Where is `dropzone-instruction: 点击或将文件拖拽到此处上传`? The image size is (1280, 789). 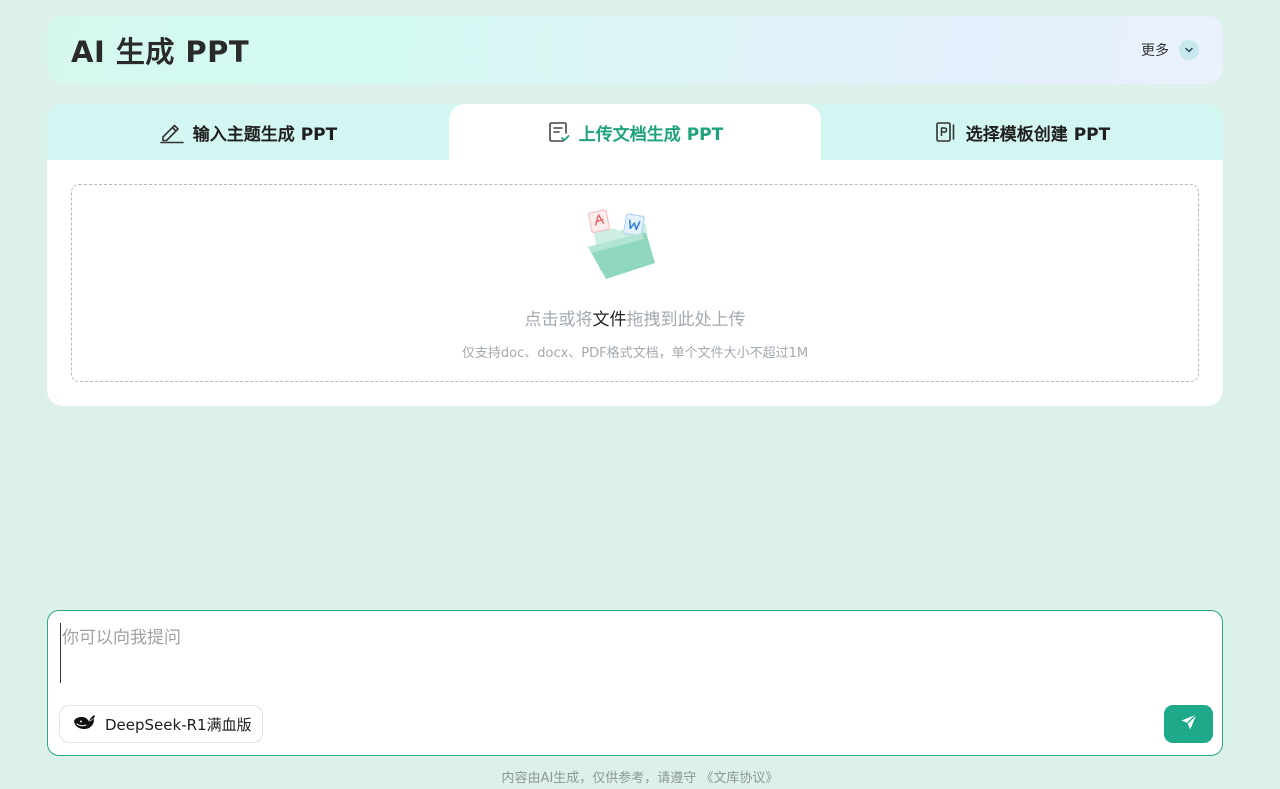
dropzone-instruction: 点击或将文件拖拽到此处上传 is located at coordinates (635, 317).